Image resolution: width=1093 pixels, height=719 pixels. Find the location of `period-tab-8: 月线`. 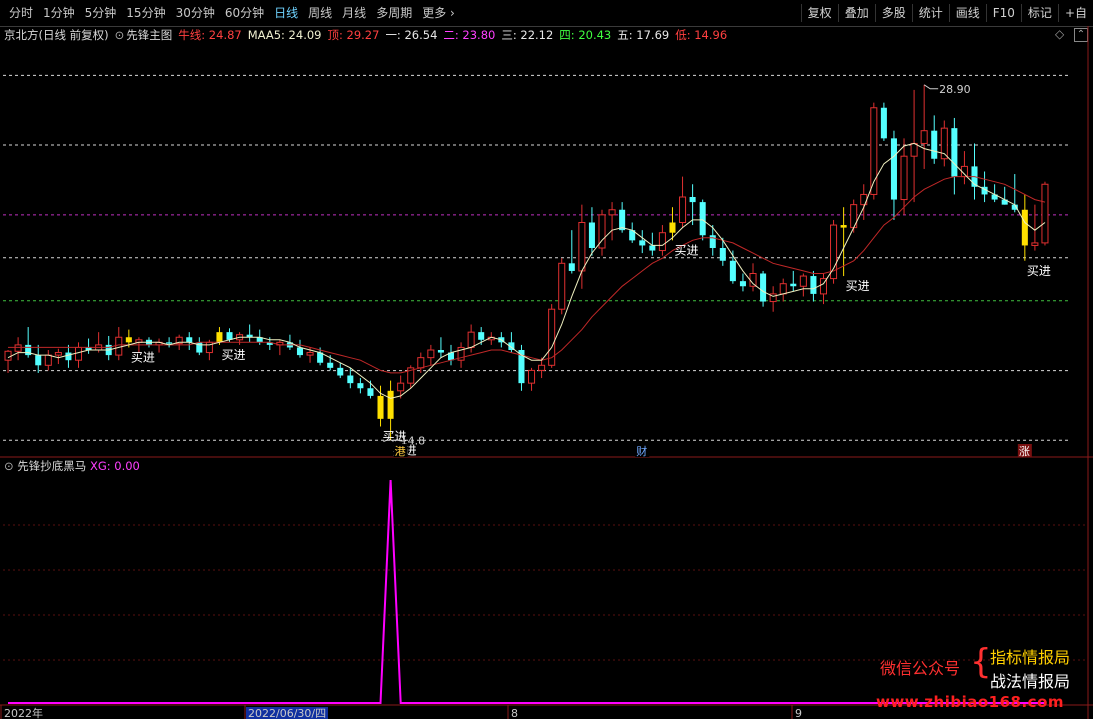

period-tab-8: 月线 is located at coordinates (354, 13).